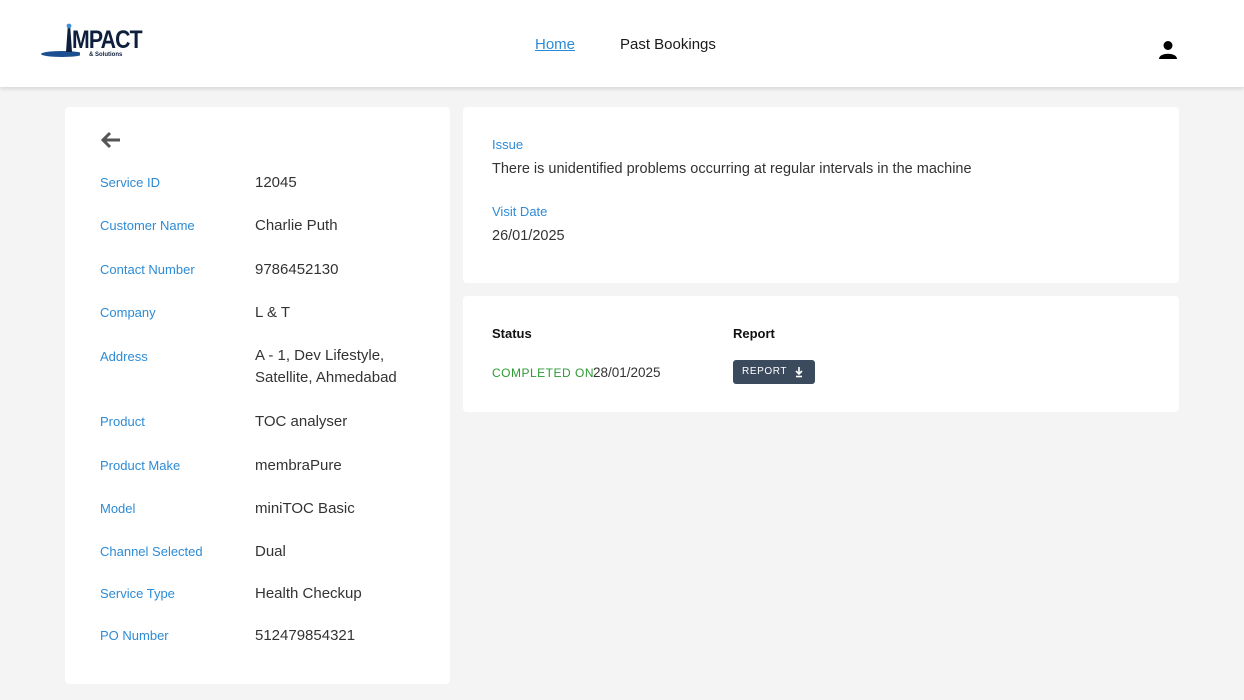 The image size is (1244, 700). Describe the element at coordinates (799, 372) in the screenshot. I see `download-icon` at that location.